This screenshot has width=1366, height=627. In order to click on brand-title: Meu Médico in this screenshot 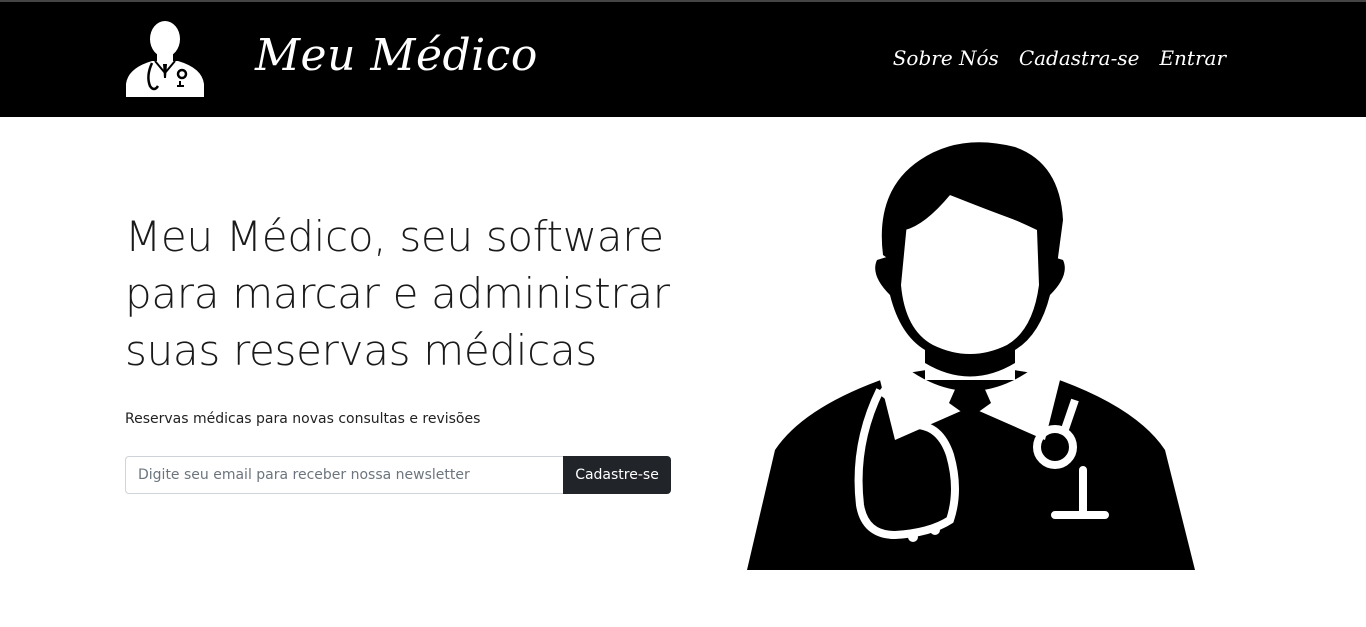, I will do `click(396, 55)`.